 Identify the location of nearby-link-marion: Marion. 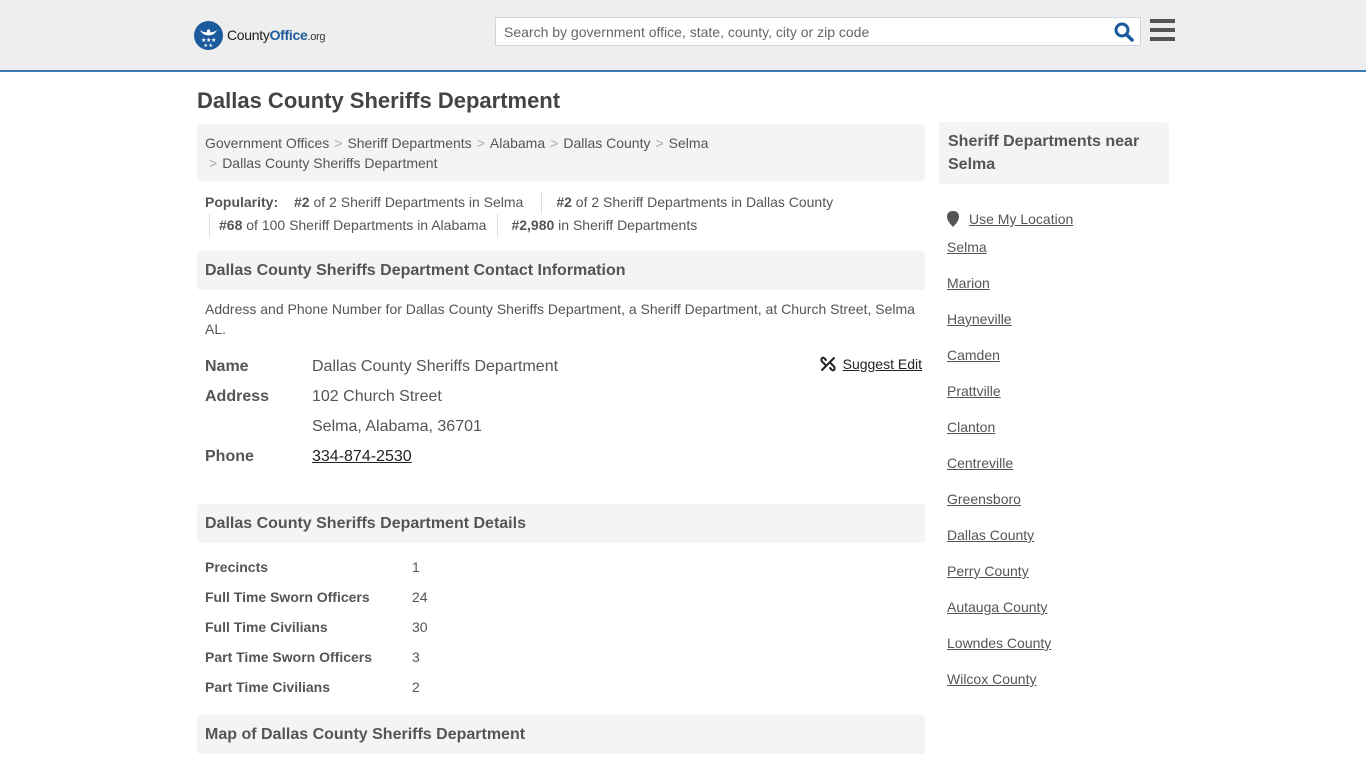
(968, 283).